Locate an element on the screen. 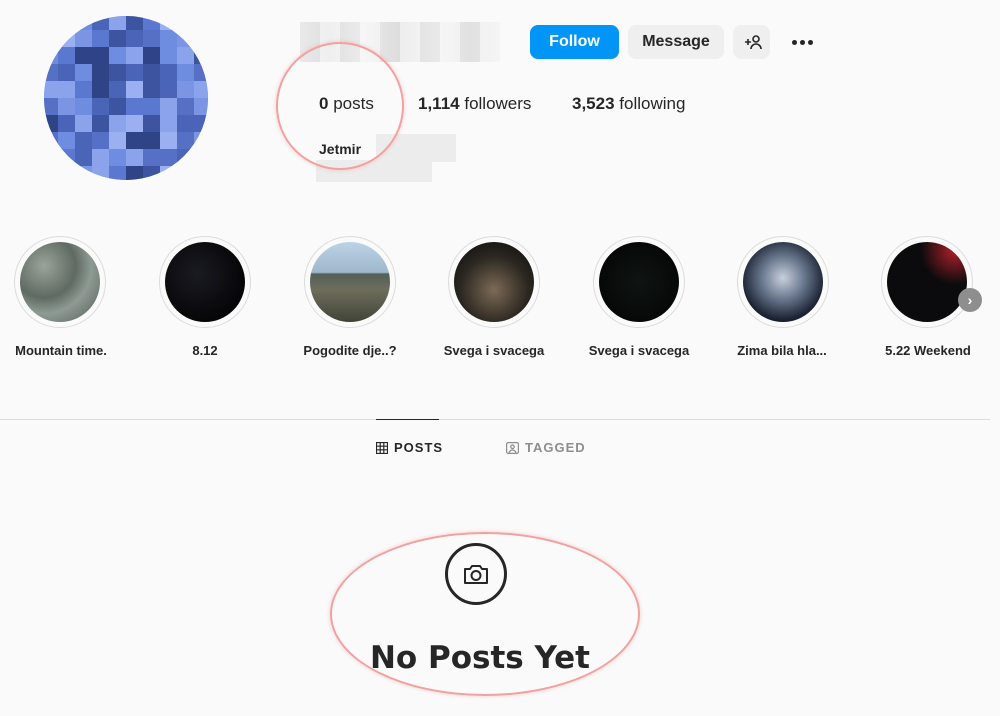 This screenshot has width=1000, height=716. add-person-icon is located at coordinates (753, 42).